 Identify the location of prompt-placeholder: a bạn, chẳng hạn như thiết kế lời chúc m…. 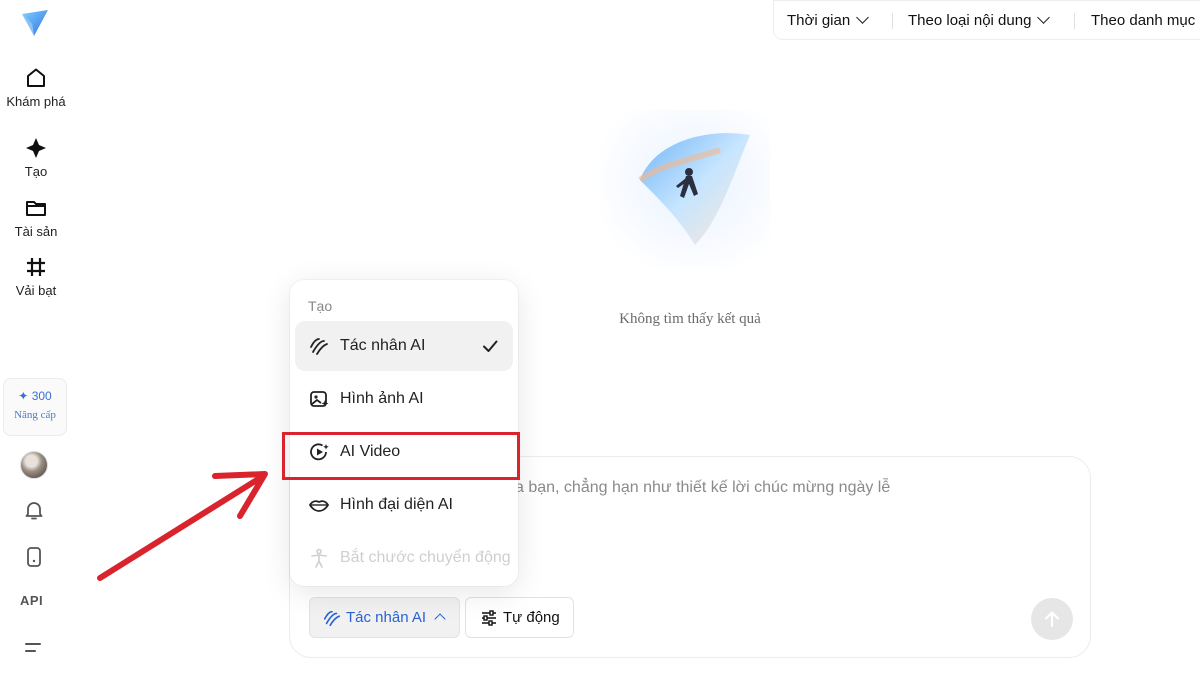
(702, 488).